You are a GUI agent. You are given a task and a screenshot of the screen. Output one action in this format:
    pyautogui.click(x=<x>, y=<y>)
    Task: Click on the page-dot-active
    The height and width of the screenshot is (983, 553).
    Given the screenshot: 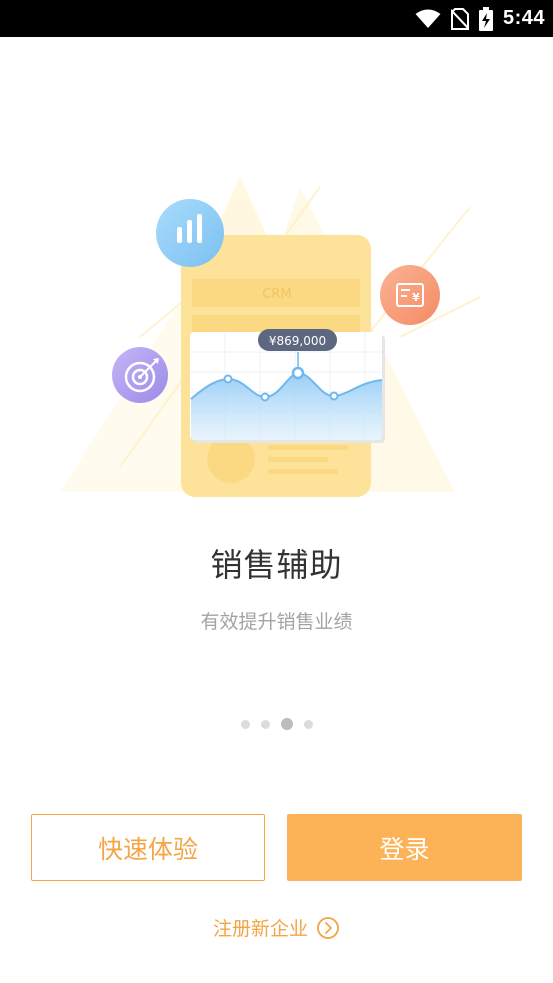 What is the action you would take?
    pyautogui.click(x=286, y=724)
    